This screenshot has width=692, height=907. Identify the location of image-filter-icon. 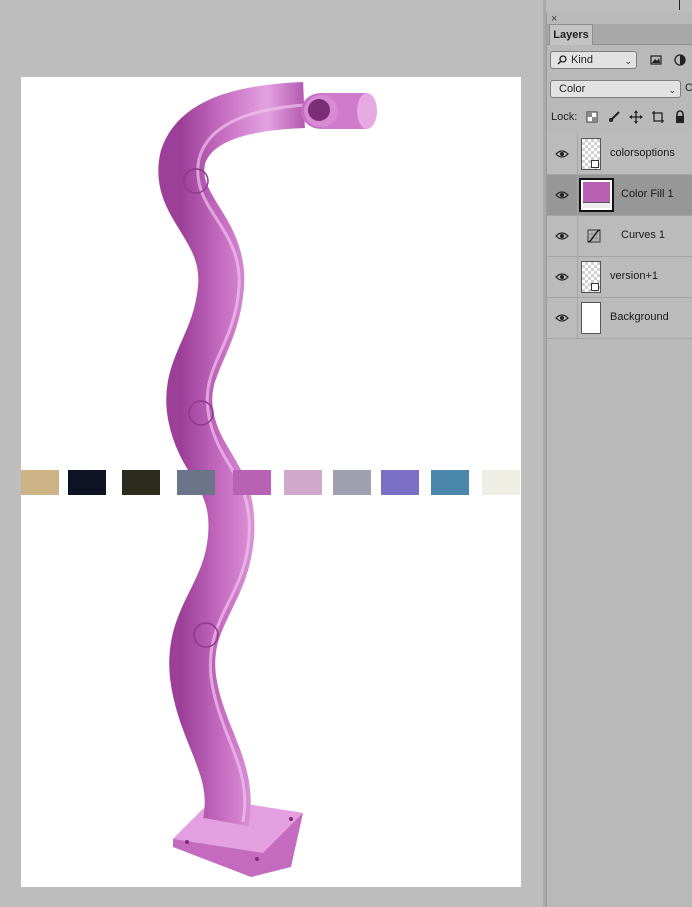
(656, 60).